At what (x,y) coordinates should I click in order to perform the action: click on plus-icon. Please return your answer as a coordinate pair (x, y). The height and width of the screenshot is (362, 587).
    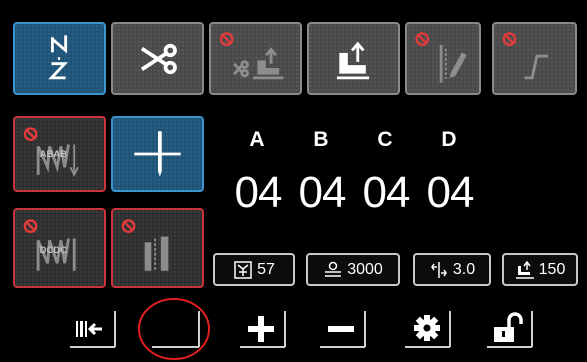
    Looking at the image, I should click on (263, 329).